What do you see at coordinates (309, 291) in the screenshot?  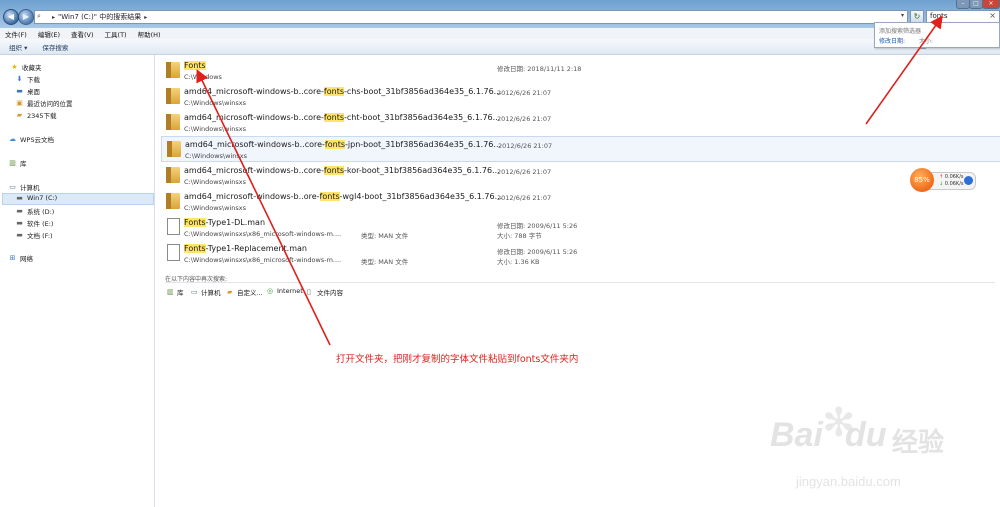 I see `document-icon: ▯` at bounding box center [309, 291].